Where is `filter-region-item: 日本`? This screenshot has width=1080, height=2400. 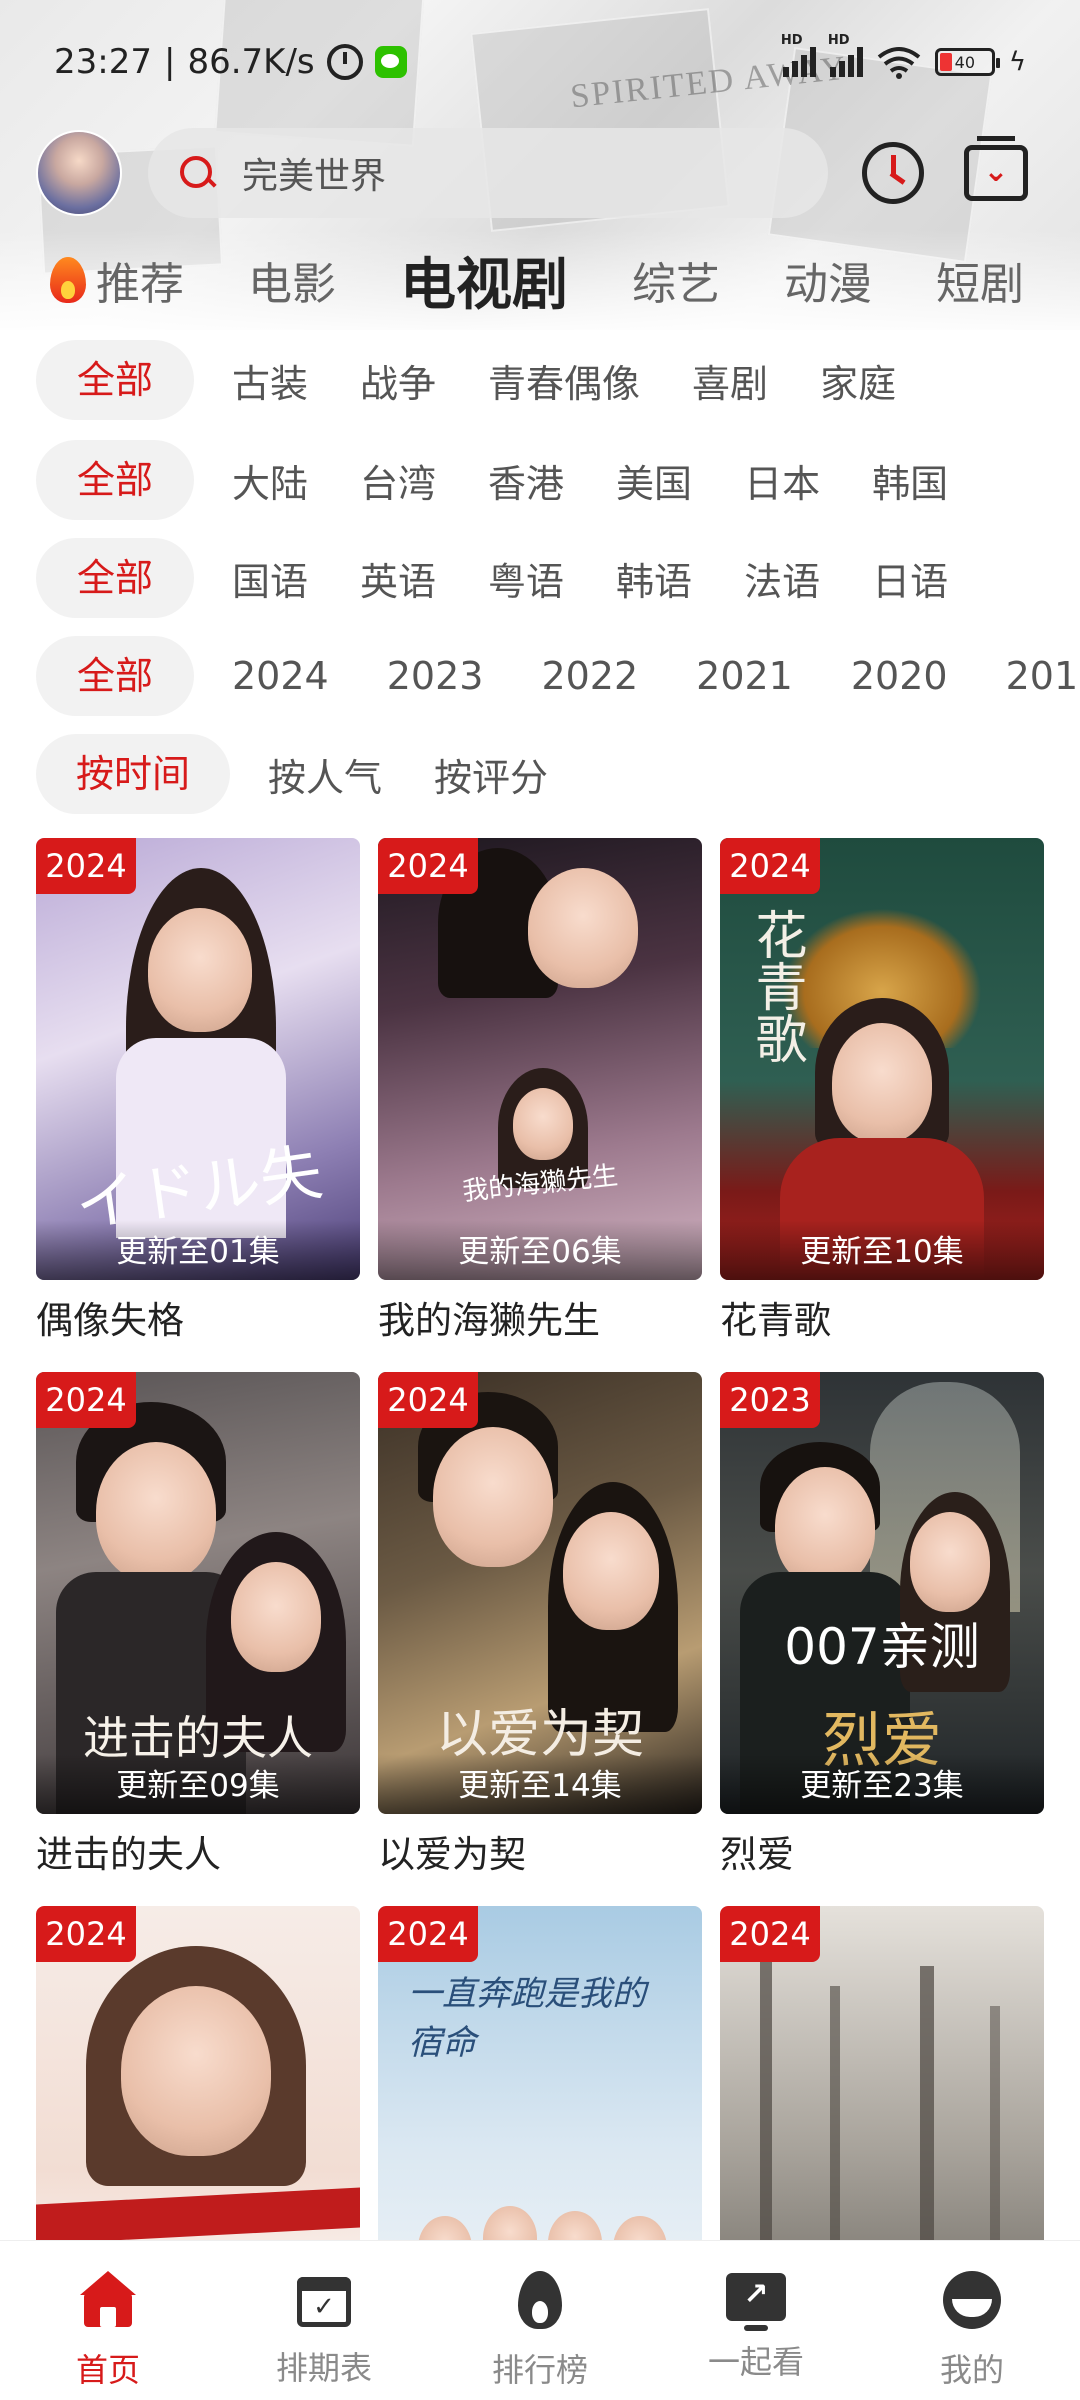 filter-region-item: 日本 is located at coordinates (782, 480).